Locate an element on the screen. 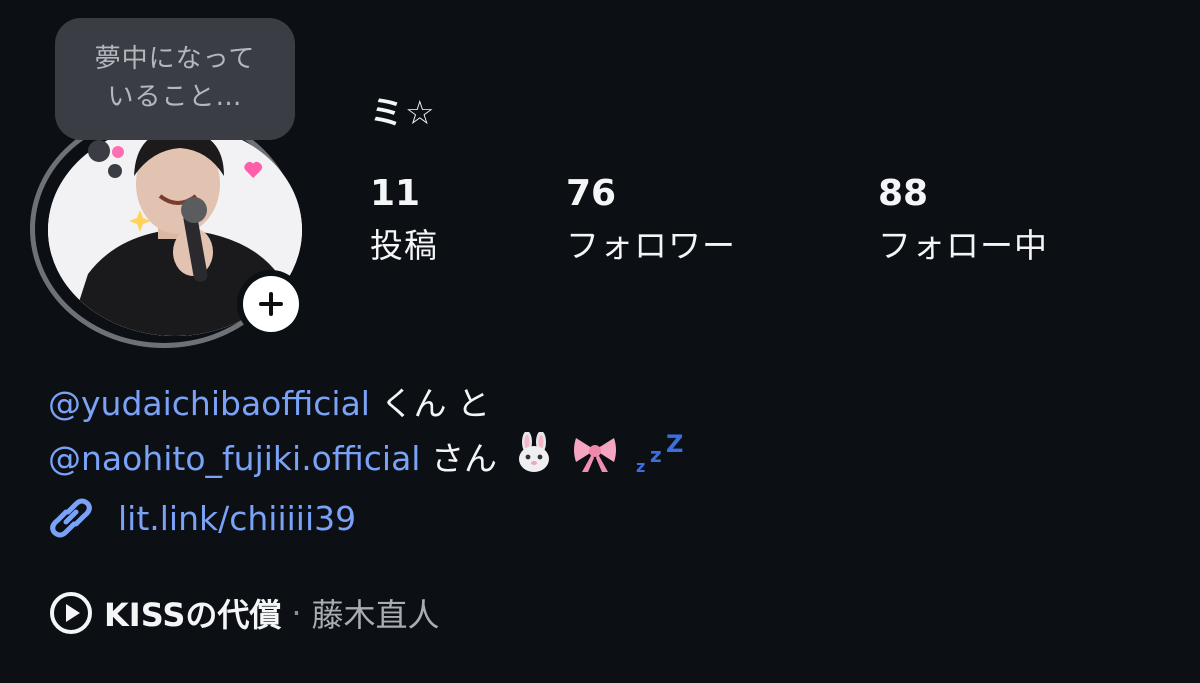 This screenshot has width=1200, height=683. stat-posts: 11 投稿 is located at coordinates (404, 220).